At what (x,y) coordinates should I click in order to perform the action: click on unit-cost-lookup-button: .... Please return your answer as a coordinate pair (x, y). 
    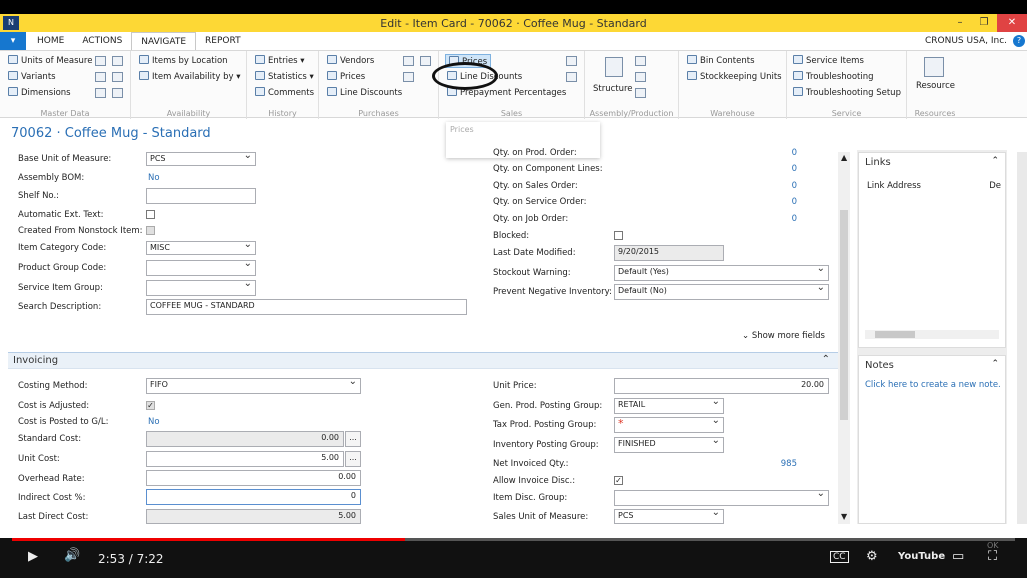
    Looking at the image, I should click on (353, 459).